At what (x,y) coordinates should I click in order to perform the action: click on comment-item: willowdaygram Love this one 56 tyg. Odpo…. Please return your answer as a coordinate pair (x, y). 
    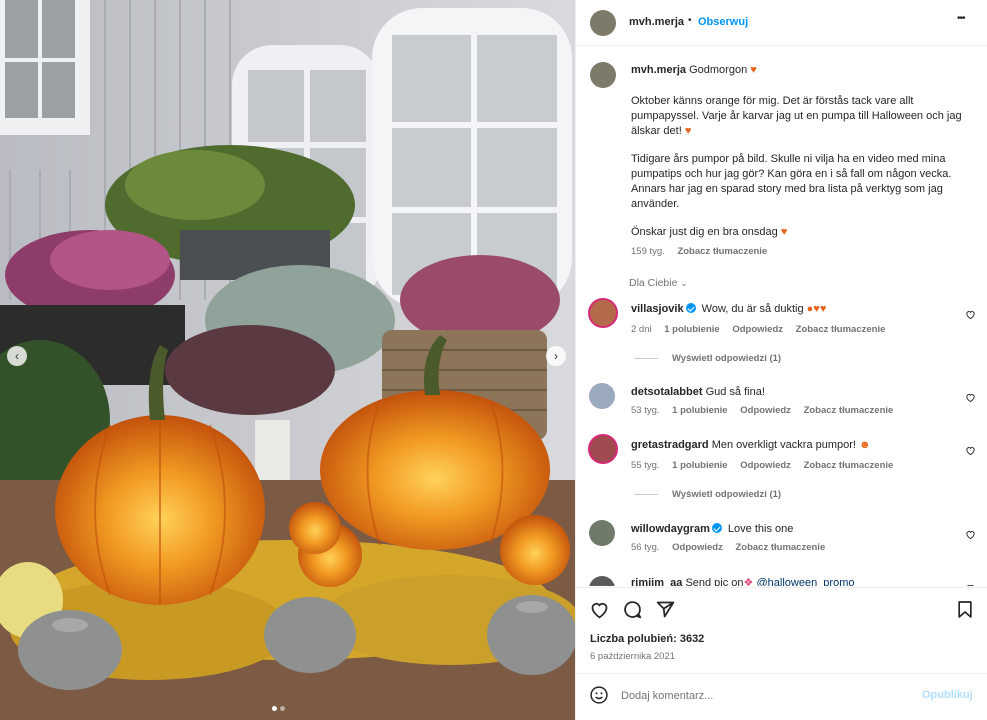
    Looking at the image, I should click on (781, 541).